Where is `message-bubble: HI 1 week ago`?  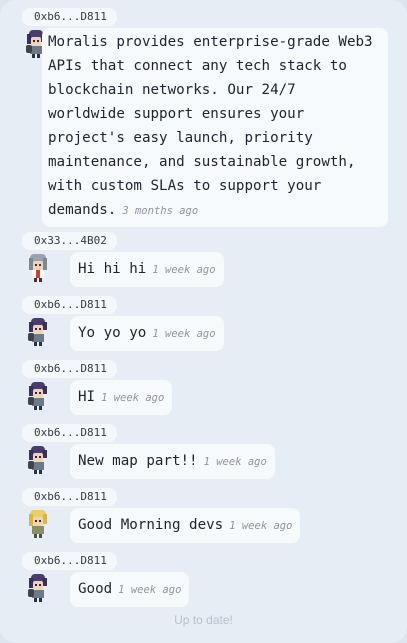
message-bubble: HI 1 week ago is located at coordinates (121, 397).